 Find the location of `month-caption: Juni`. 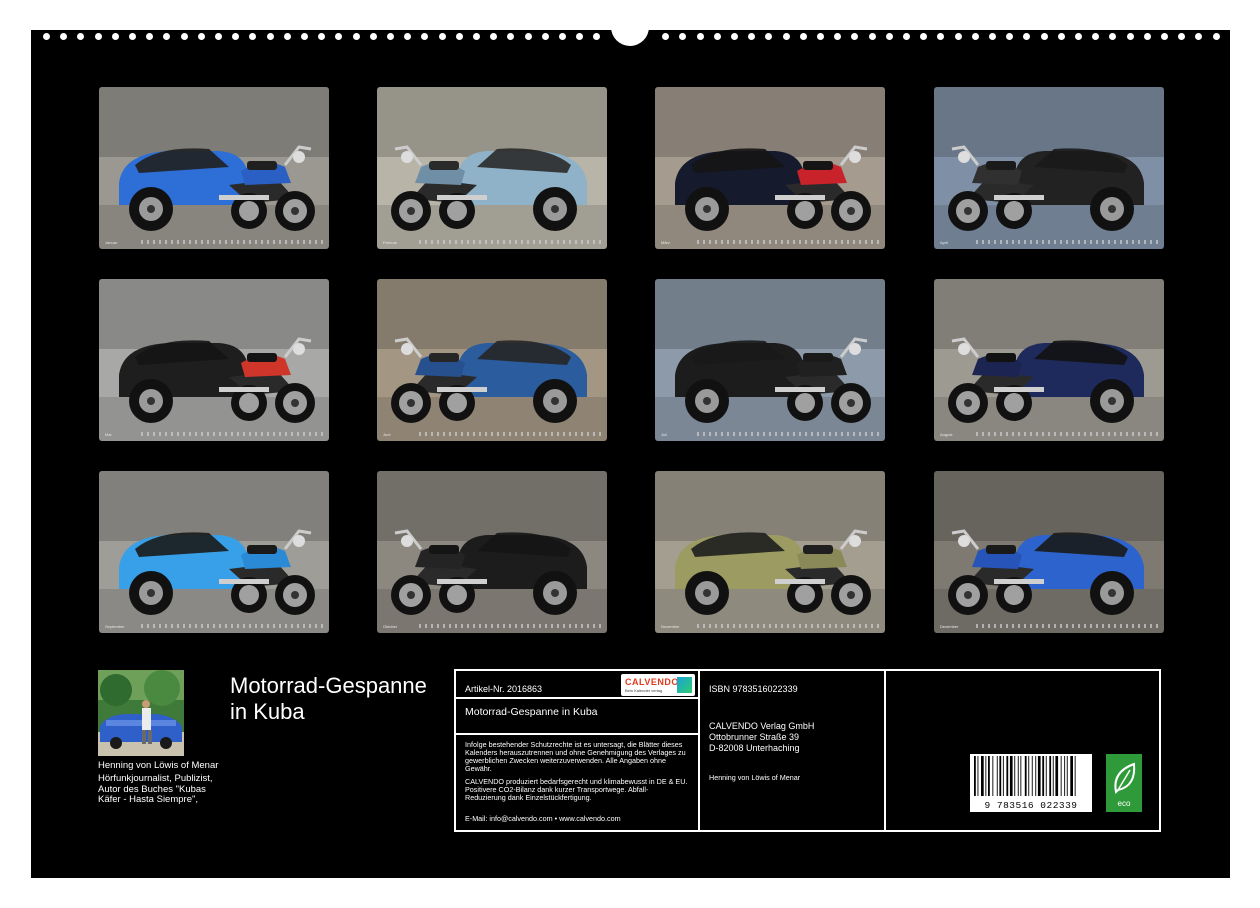

month-caption: Juni is located at coordinates (387, 434).